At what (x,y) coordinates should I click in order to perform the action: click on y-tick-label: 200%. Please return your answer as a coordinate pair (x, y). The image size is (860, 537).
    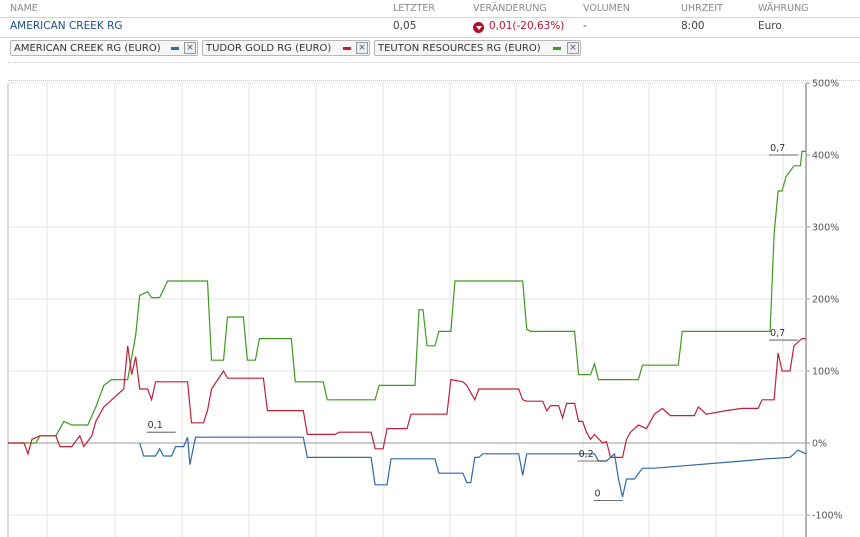
    Looking at the image, I should click on (825, 300).